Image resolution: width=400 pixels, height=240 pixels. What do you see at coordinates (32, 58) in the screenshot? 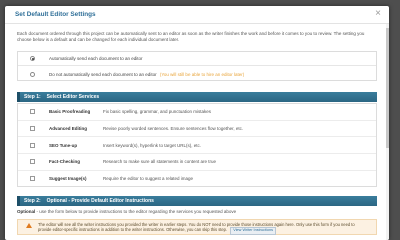
I see `radio-auto-send` at bounding box center [32, 58].